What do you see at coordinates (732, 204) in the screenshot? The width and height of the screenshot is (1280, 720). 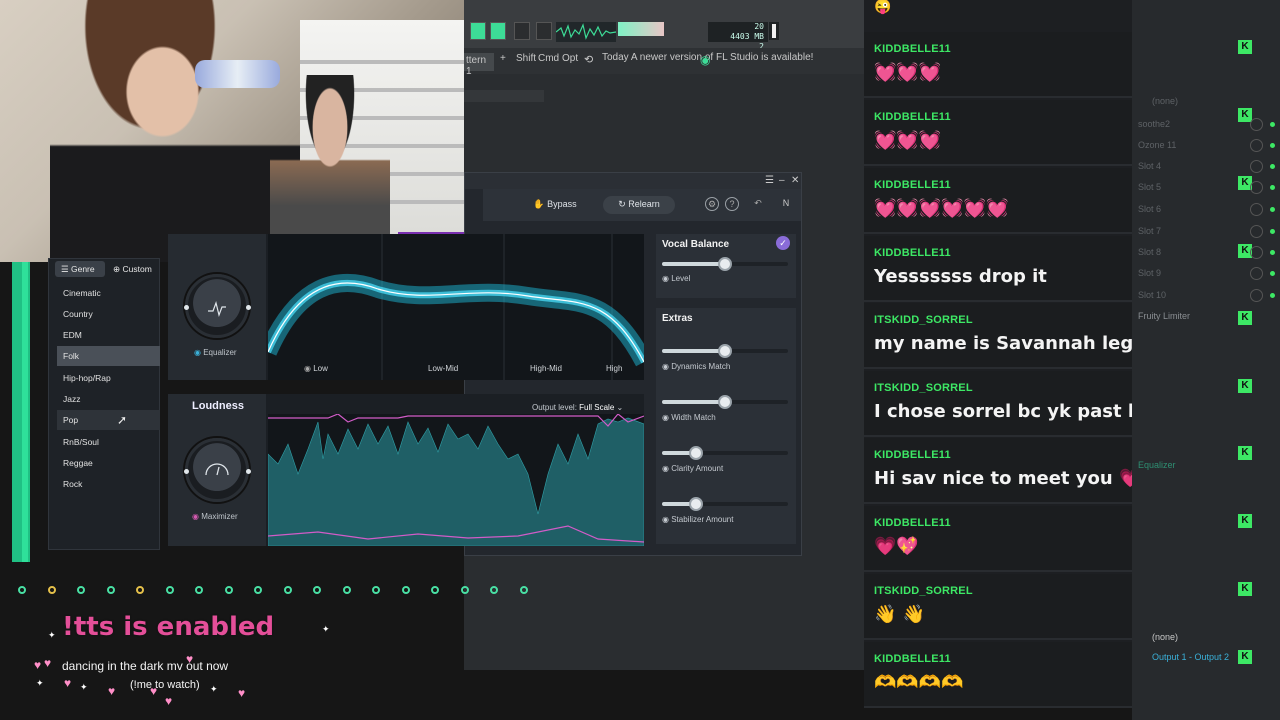 I see `help-icon: ?` at bounding box center [732, 204].